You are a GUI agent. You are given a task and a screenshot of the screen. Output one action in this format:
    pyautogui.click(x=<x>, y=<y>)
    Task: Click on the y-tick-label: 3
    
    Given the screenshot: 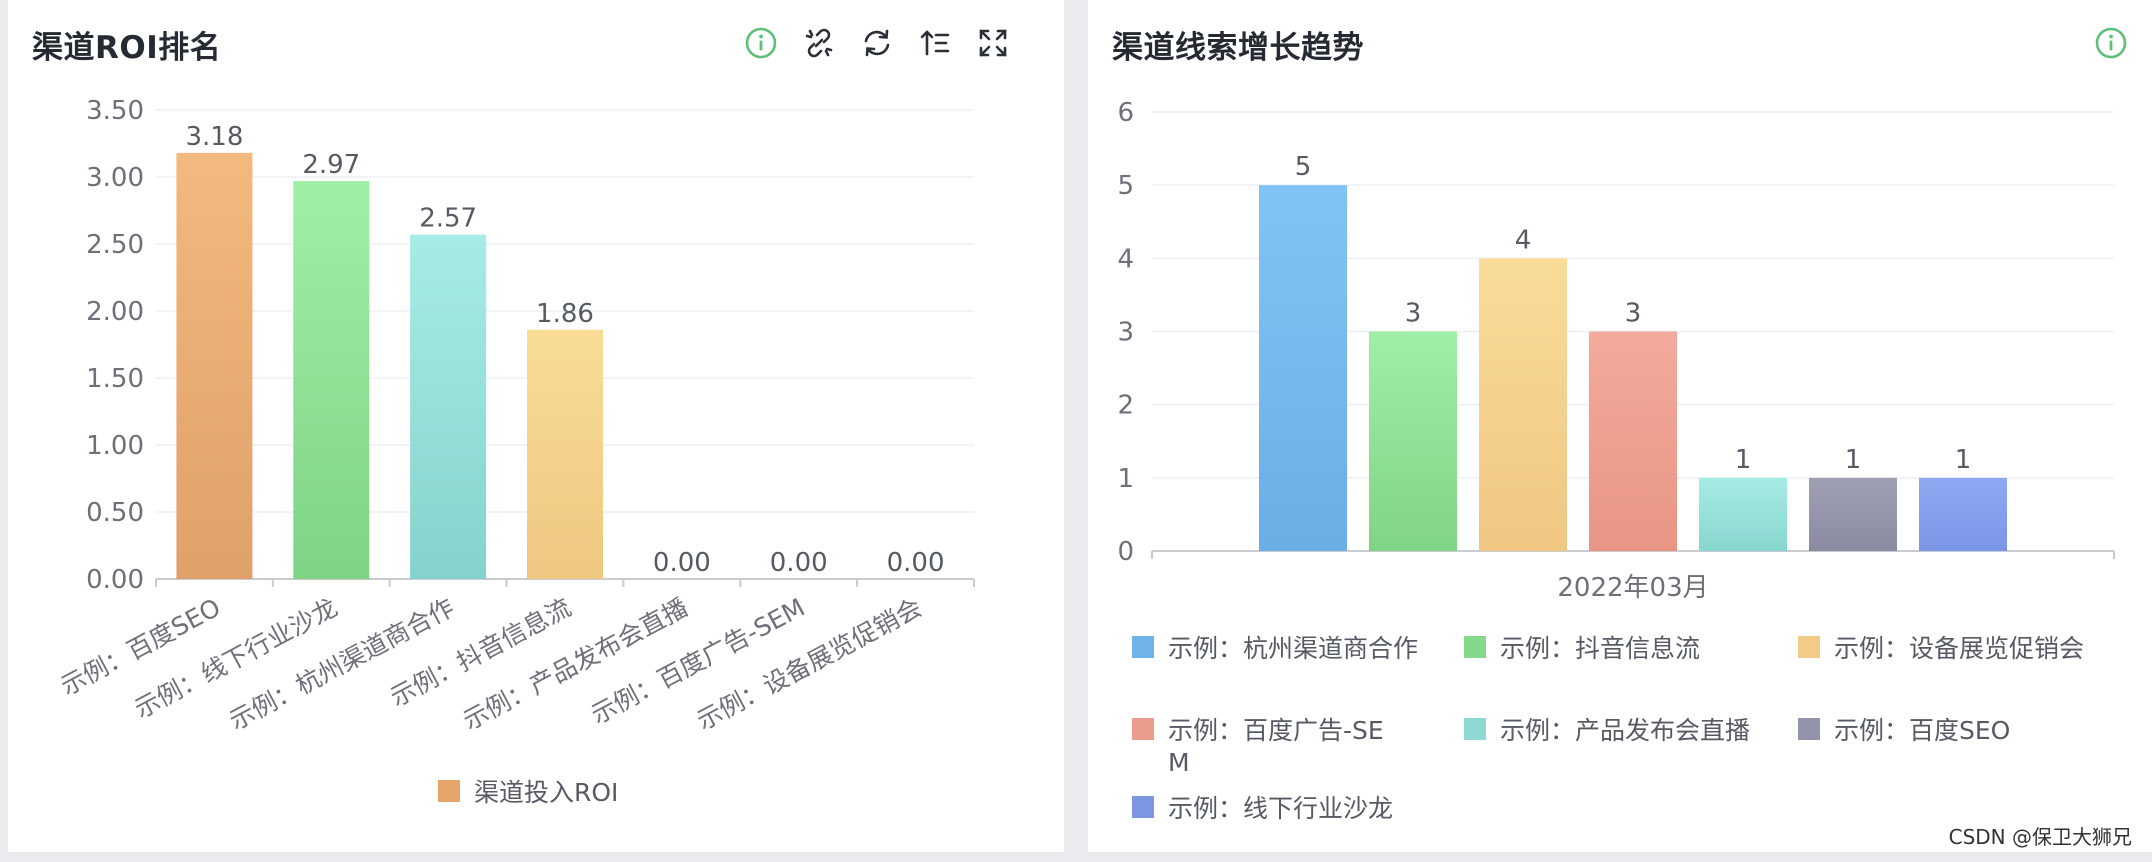 What is the action you would take?
    pyautogui.click(x=1125, y=333)
    